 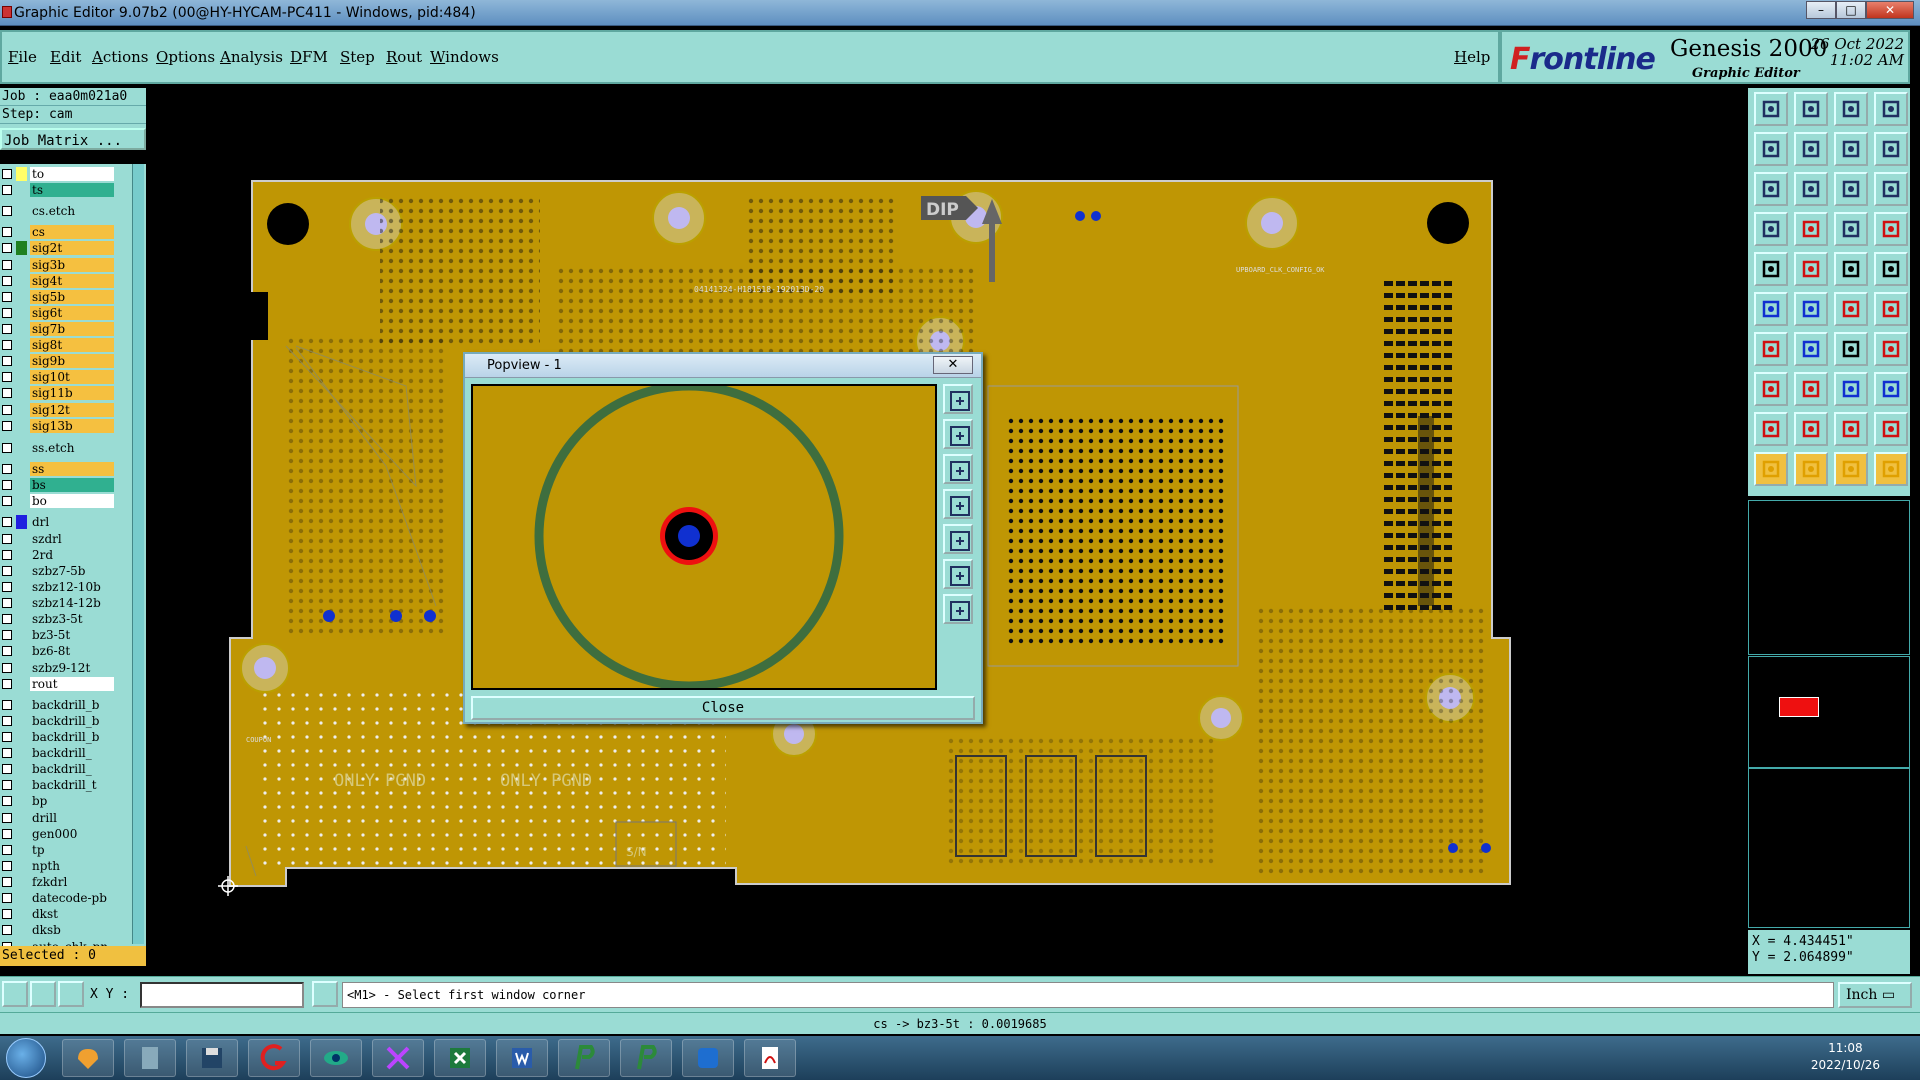 I want to click on tool-pointer-b-icon, so click(x=1811, y=469).